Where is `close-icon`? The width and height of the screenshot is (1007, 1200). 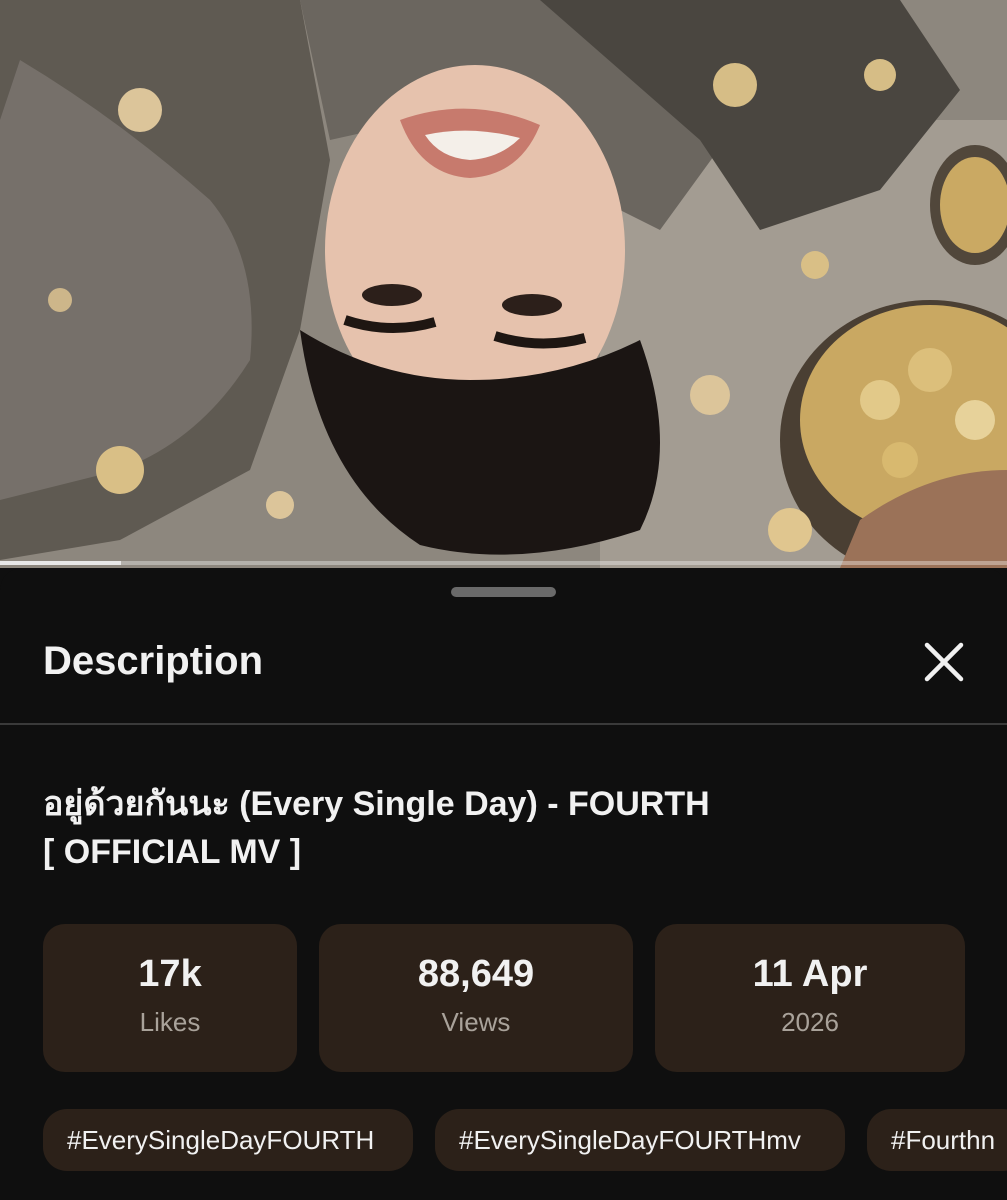 close-icon is located at coordinates (944, 662).